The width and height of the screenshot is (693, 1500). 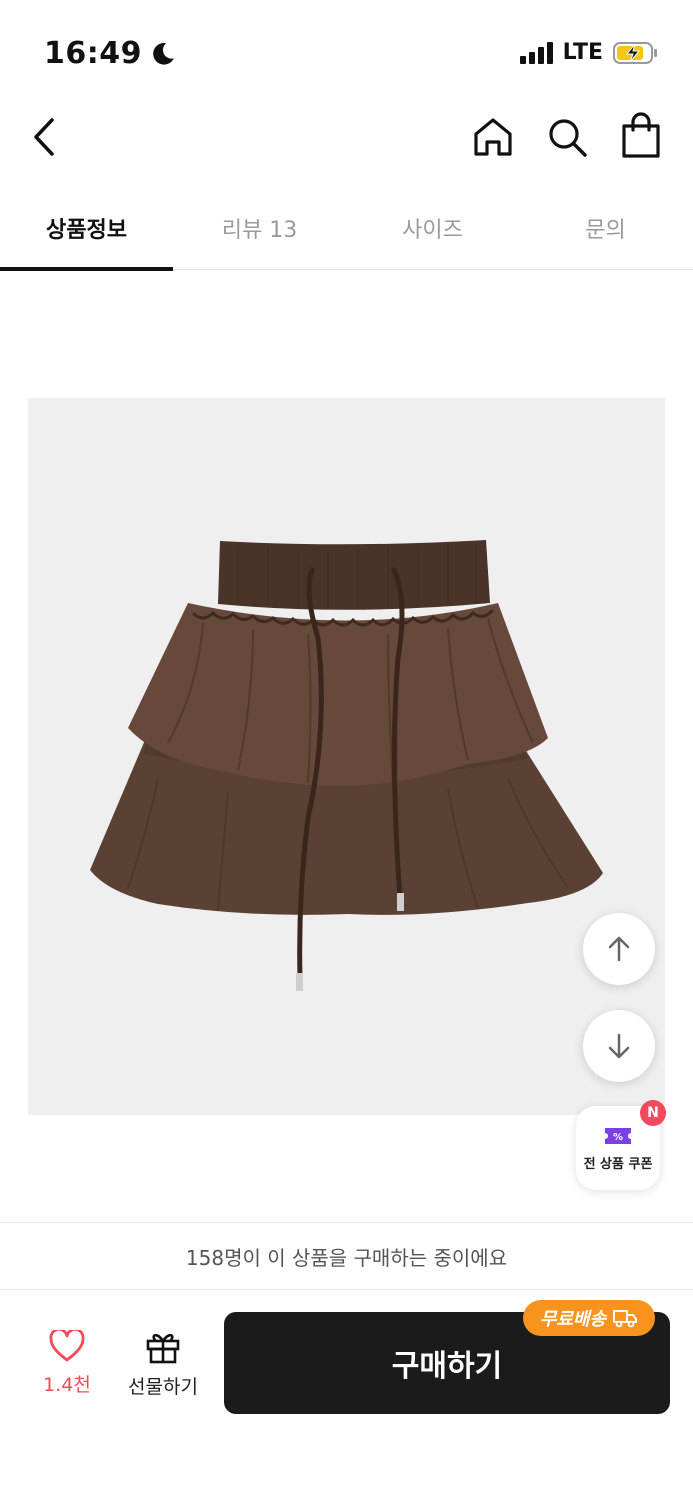 I want to click on network-type: LTE, so click(x=582, y=52).